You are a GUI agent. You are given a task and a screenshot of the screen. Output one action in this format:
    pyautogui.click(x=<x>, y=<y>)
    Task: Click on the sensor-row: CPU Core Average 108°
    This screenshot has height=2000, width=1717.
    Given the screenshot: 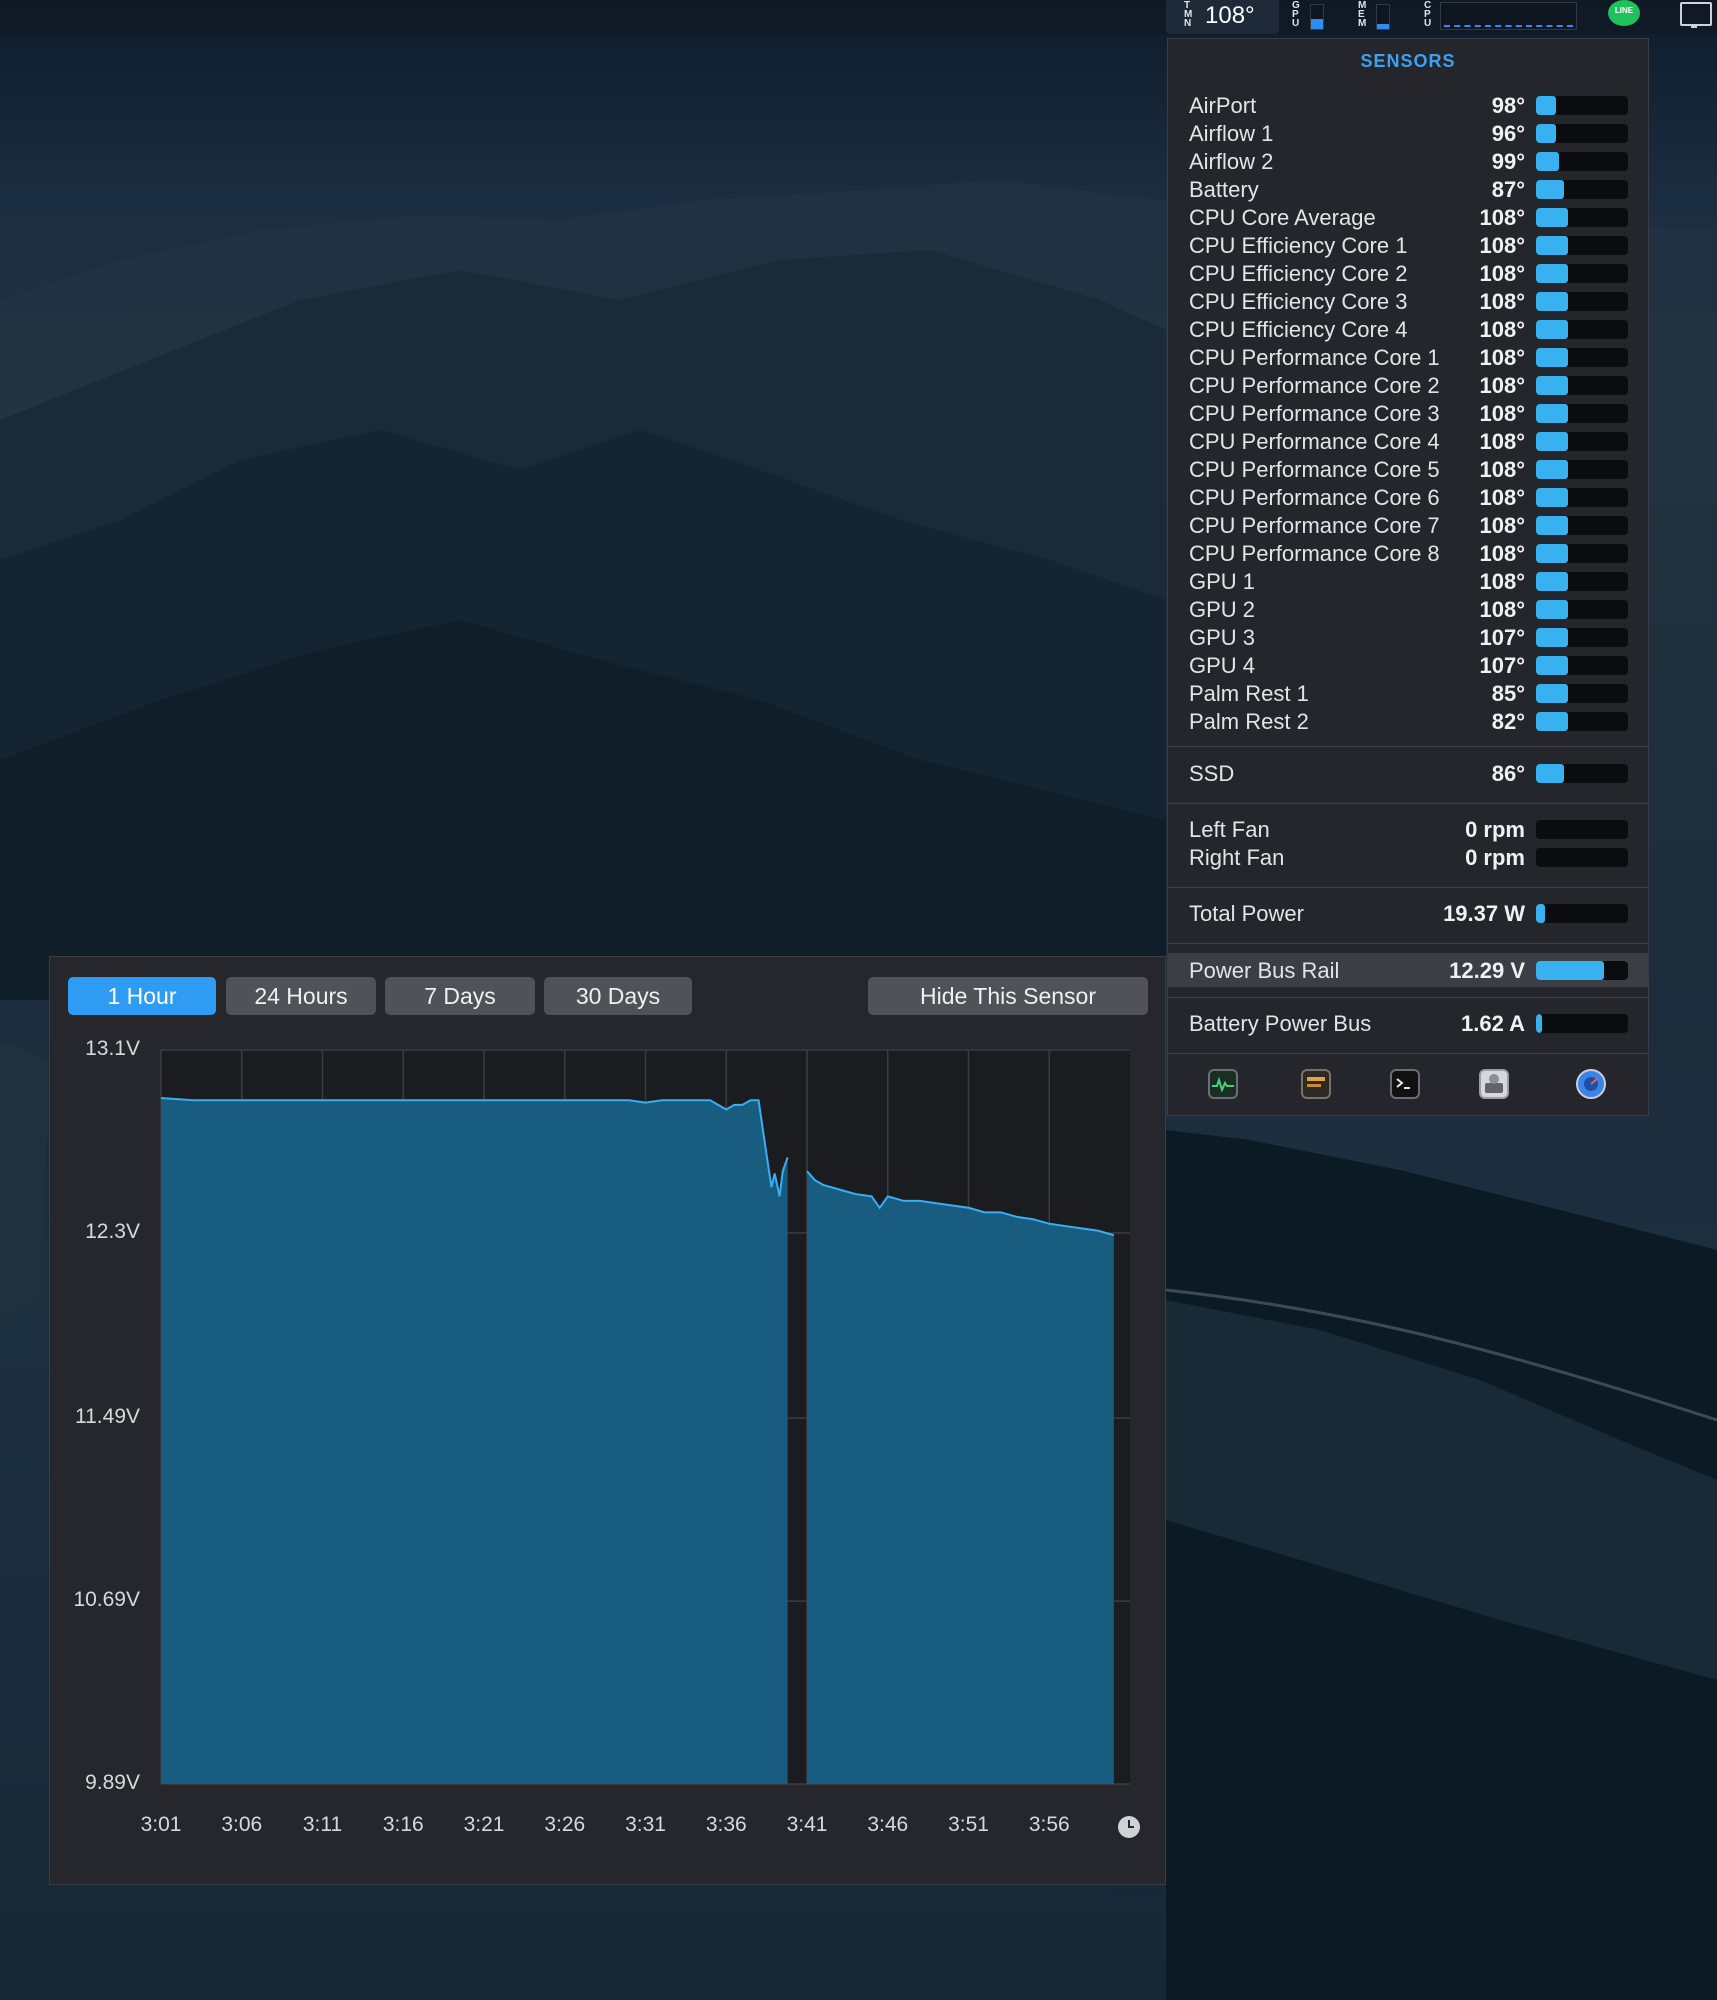 What is the action you would take?
    pyautogui.click(x=1408, y=217)
    